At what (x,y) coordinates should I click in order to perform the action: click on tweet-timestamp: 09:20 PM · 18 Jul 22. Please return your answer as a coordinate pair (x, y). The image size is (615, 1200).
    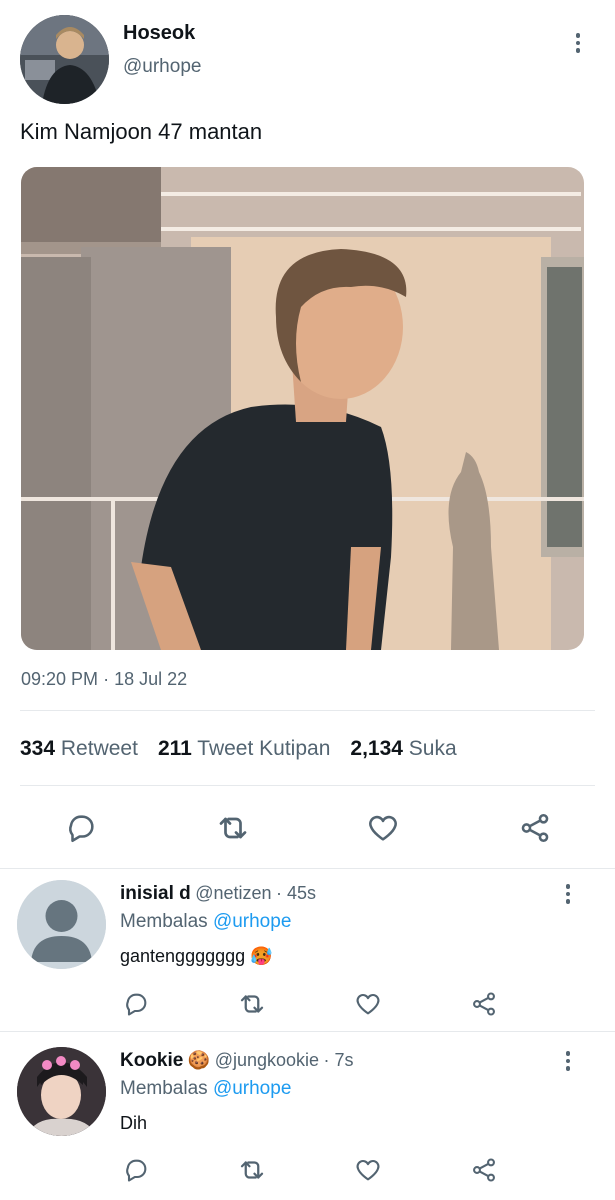
    Looking at the image, I should click on (104, 679).